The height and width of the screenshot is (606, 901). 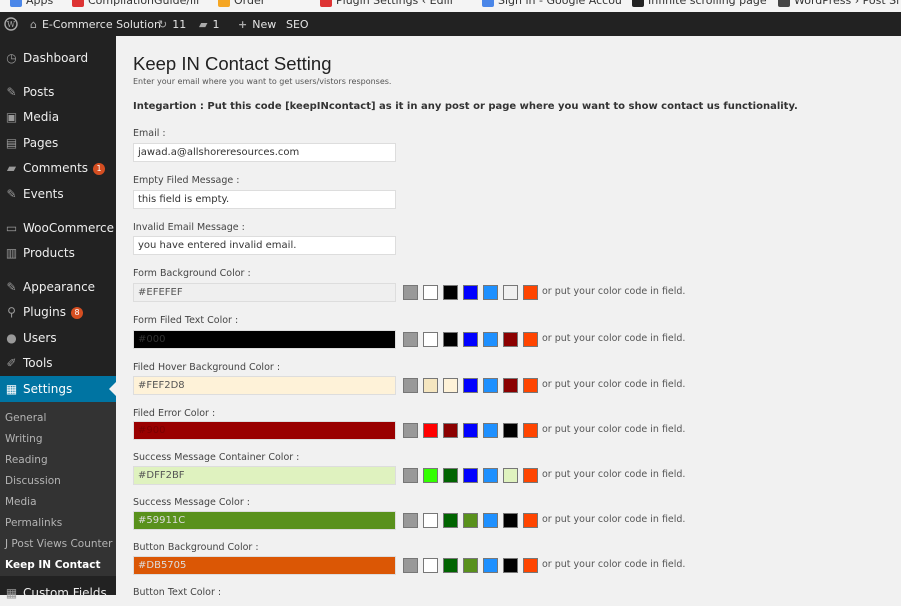 I want to click on color-code-input: #DB5705, so click(x=264, y=565).